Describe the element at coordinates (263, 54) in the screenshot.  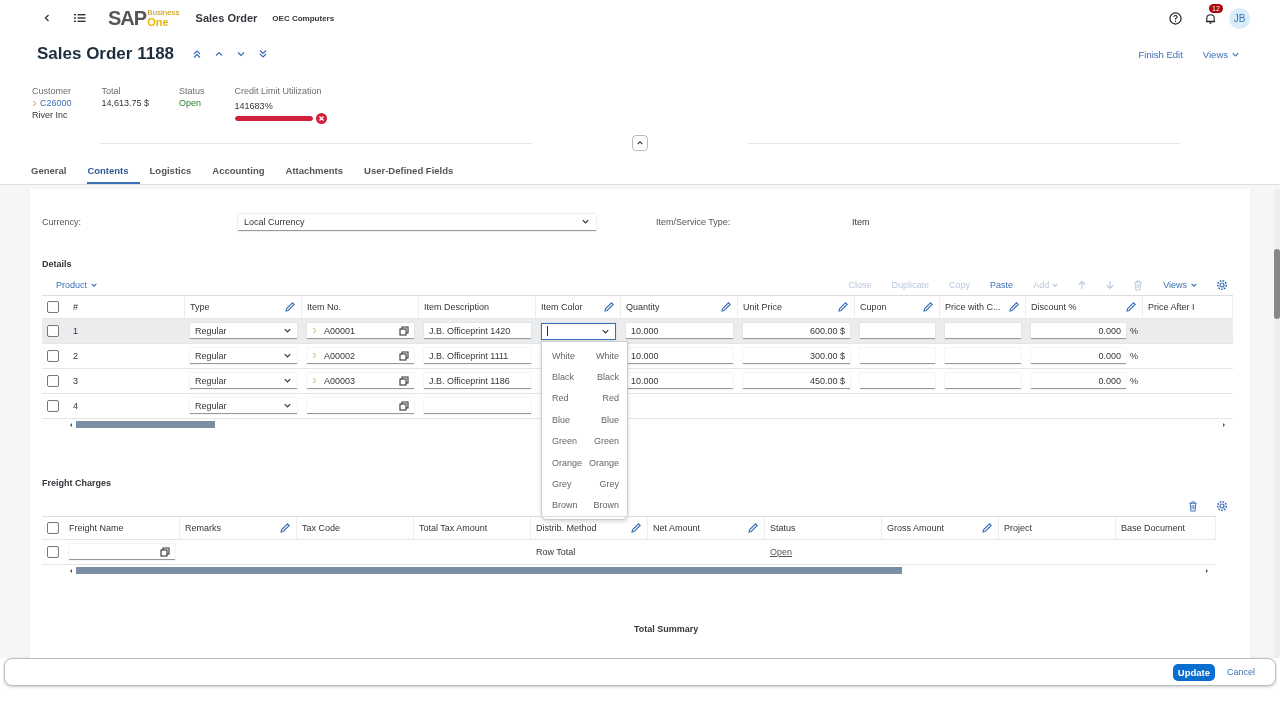
I see `last-record-icon` at that location.